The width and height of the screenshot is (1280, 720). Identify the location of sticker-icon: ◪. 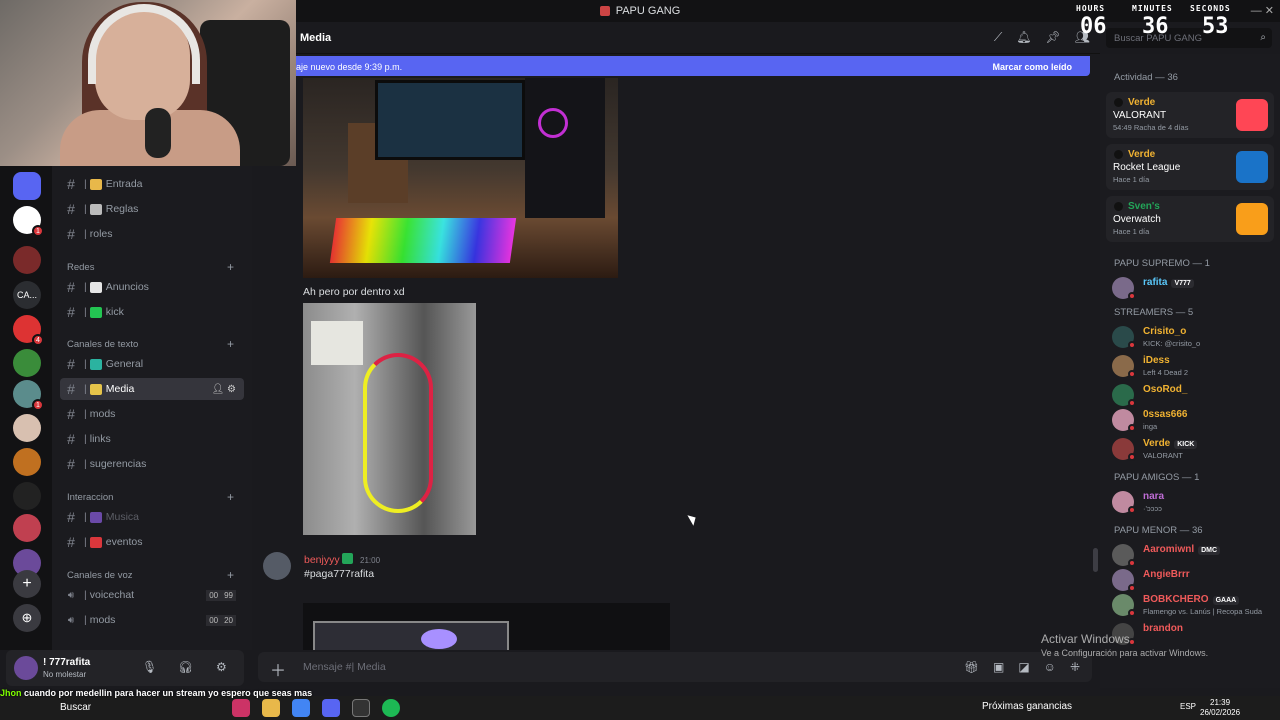
(1023, 667).